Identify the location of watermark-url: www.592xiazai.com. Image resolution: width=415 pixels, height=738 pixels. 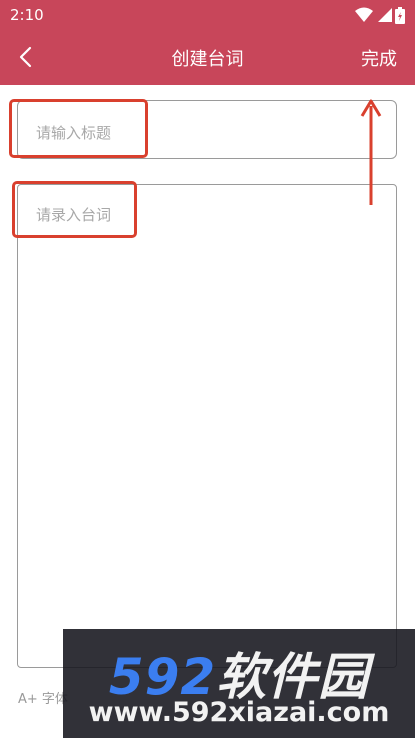
(239, 712).